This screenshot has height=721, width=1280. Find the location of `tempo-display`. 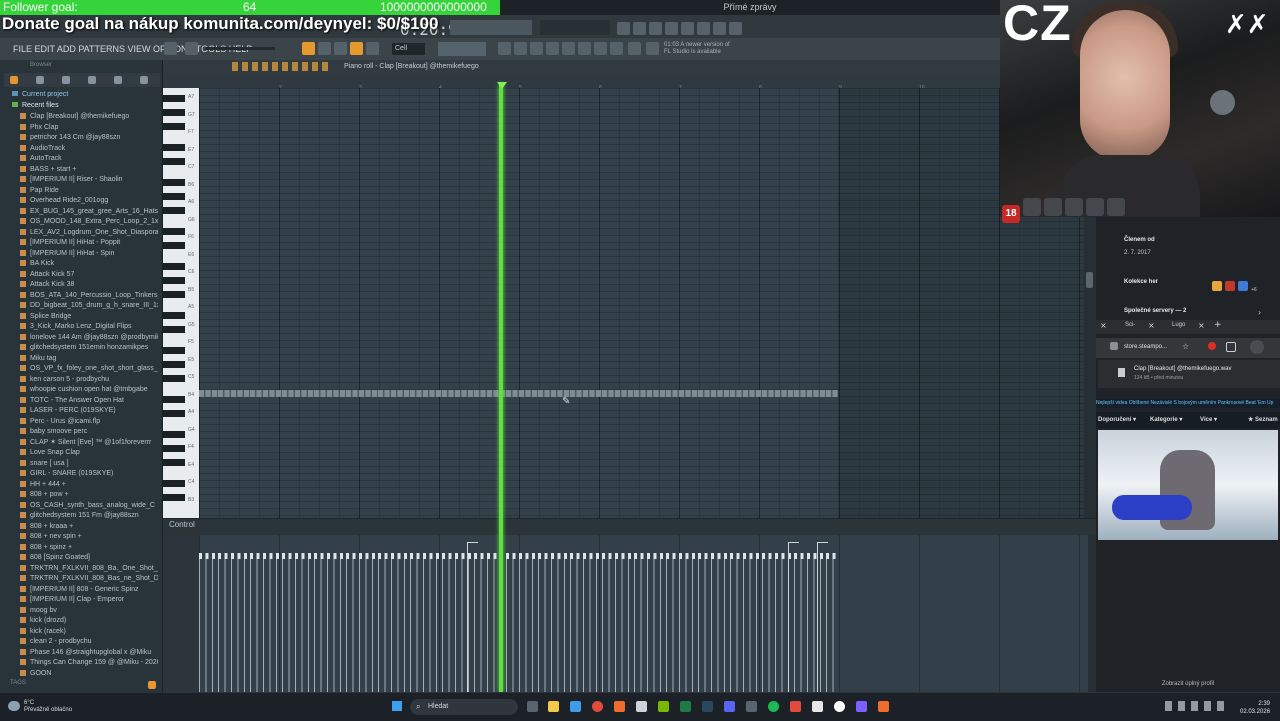

tempo-display is located at coordinates (462, 49).